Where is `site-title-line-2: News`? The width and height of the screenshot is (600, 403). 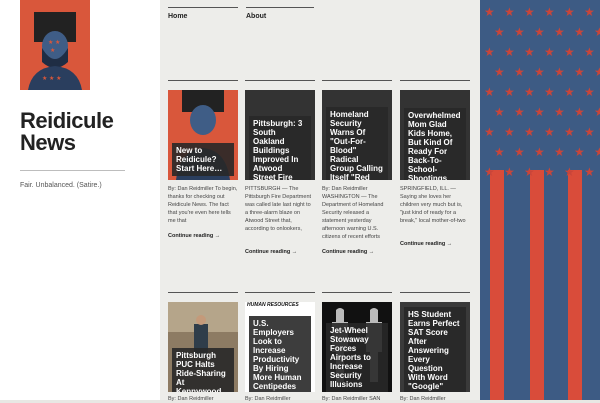 site-title-line-2: News is located at coordinates (48, 142).